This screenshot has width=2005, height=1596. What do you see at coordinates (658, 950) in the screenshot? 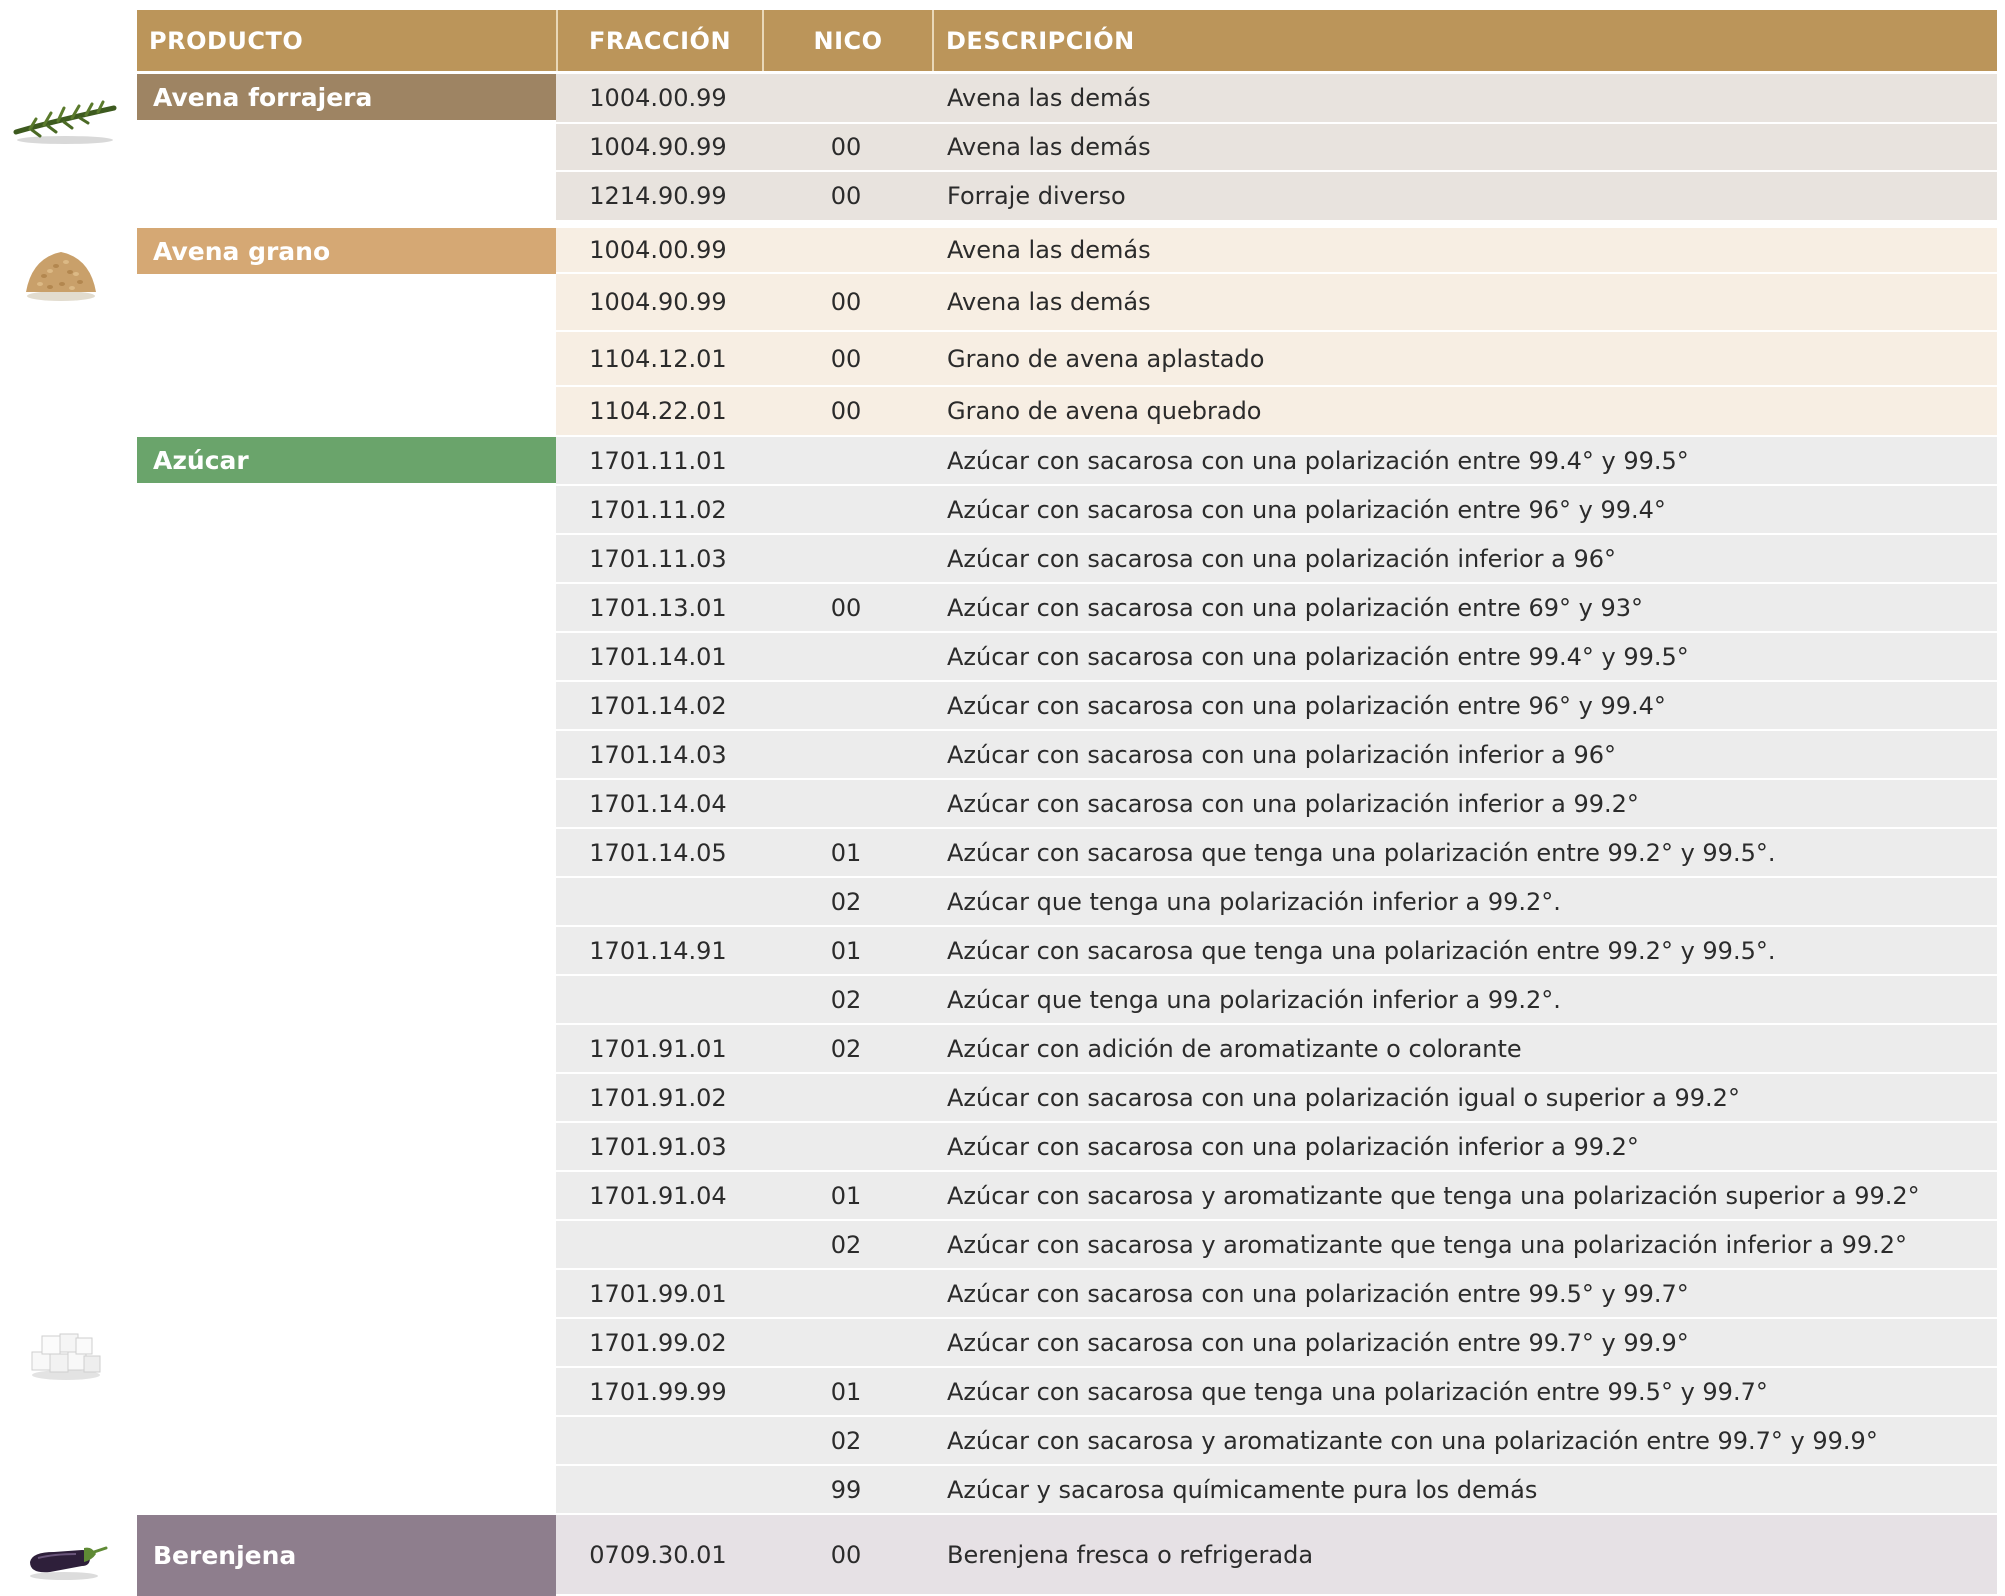
I see `fraccion-cell: 1701.14.91` at bounding box center [658, 950].